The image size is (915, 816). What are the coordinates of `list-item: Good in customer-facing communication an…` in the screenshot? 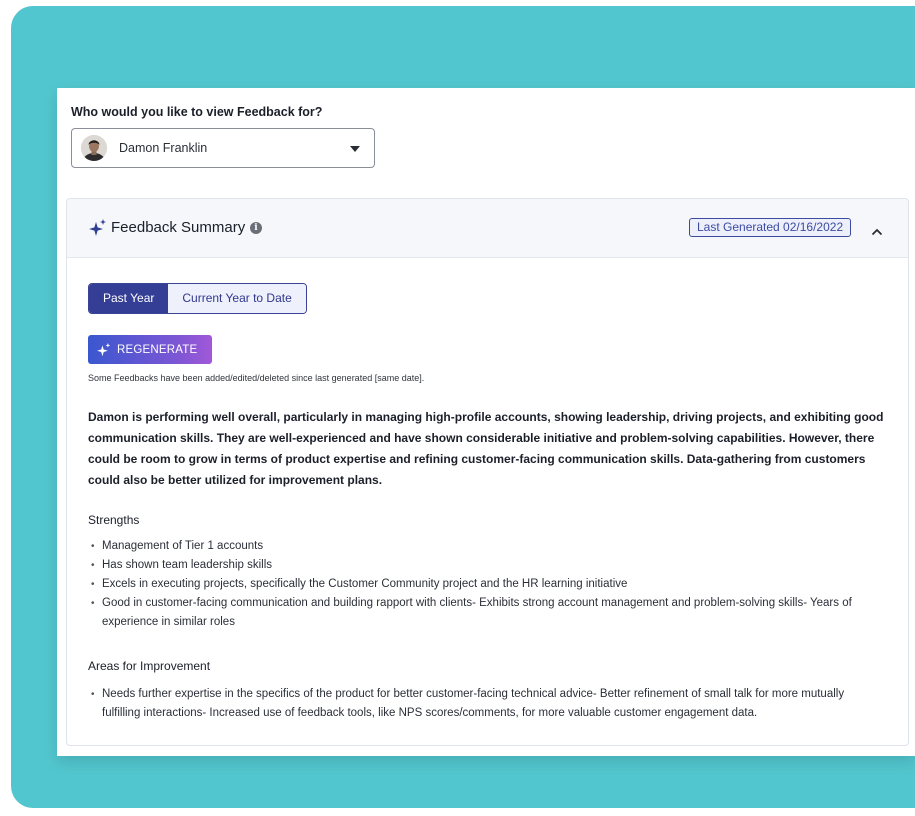 It's located at (483, 613).